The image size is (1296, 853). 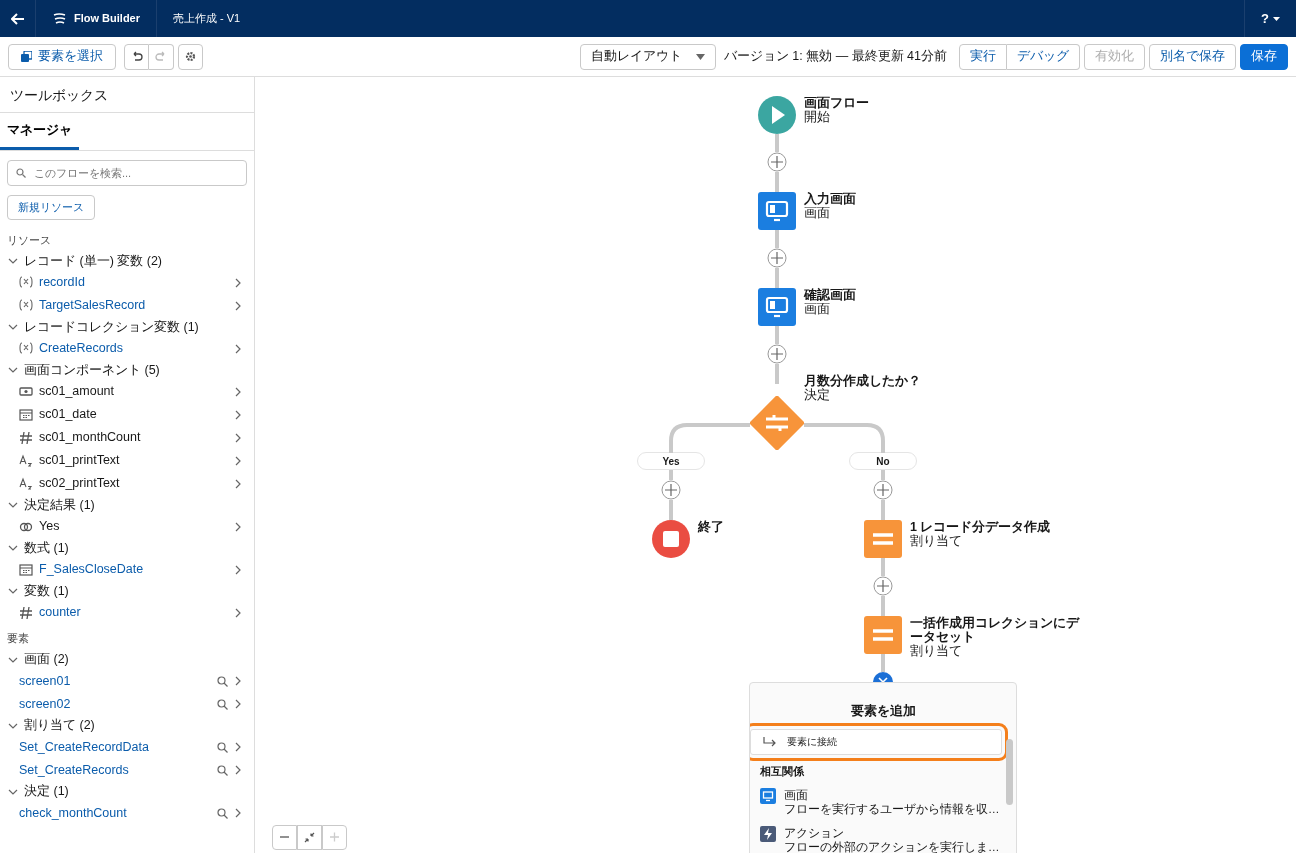 What do you see at coordinates (284, 837) in the screenshot?
I see `zoom-out-button` at bounding box center [284, 837].